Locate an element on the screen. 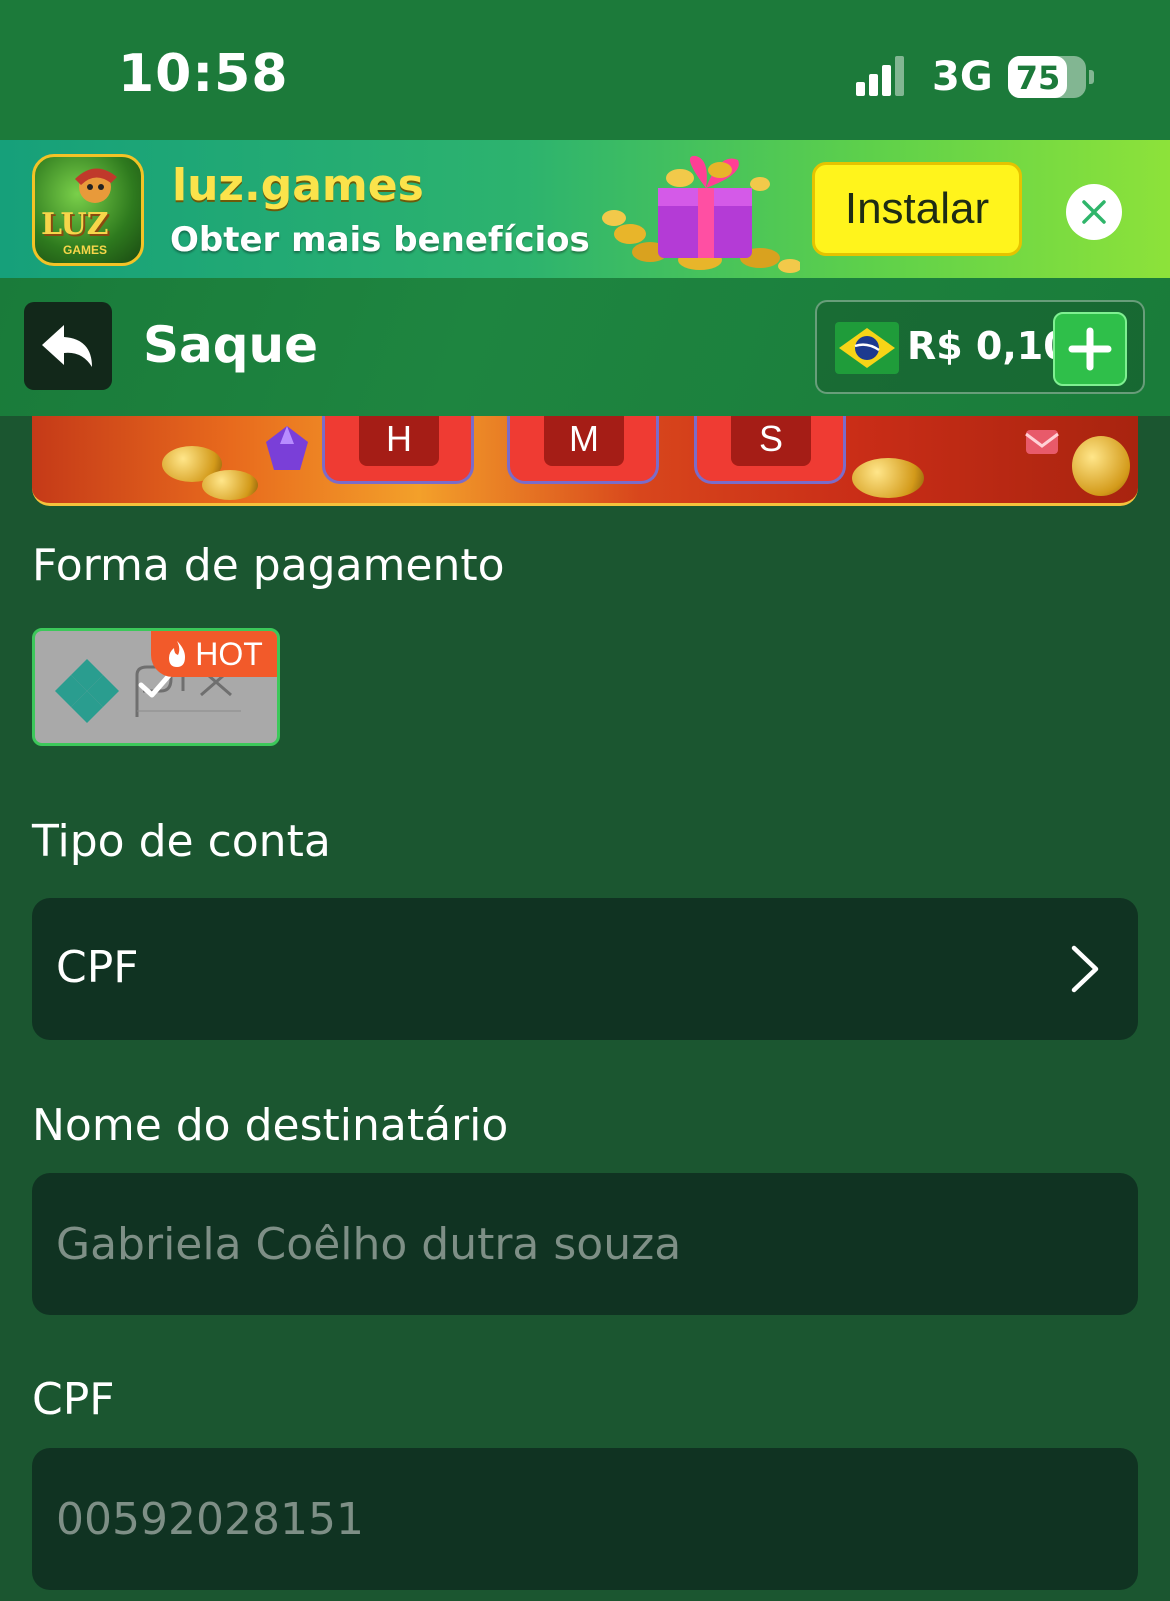 This screenshot has height=1601, width=1170. battery-icon: 75 is located at coordinates (1047, 77).